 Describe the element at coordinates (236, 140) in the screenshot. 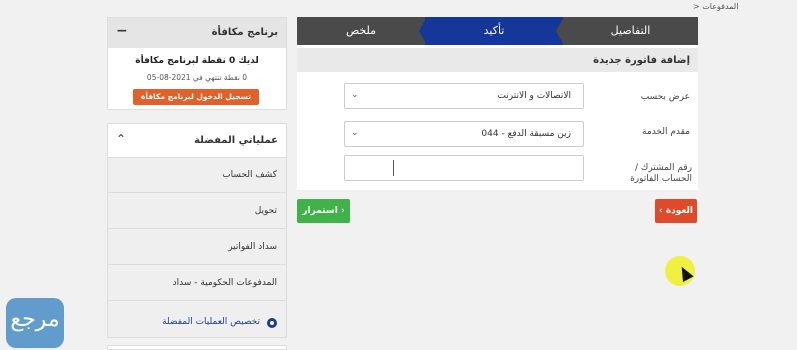

I see `favorites-title: عملياتي المفضلة` at that location.